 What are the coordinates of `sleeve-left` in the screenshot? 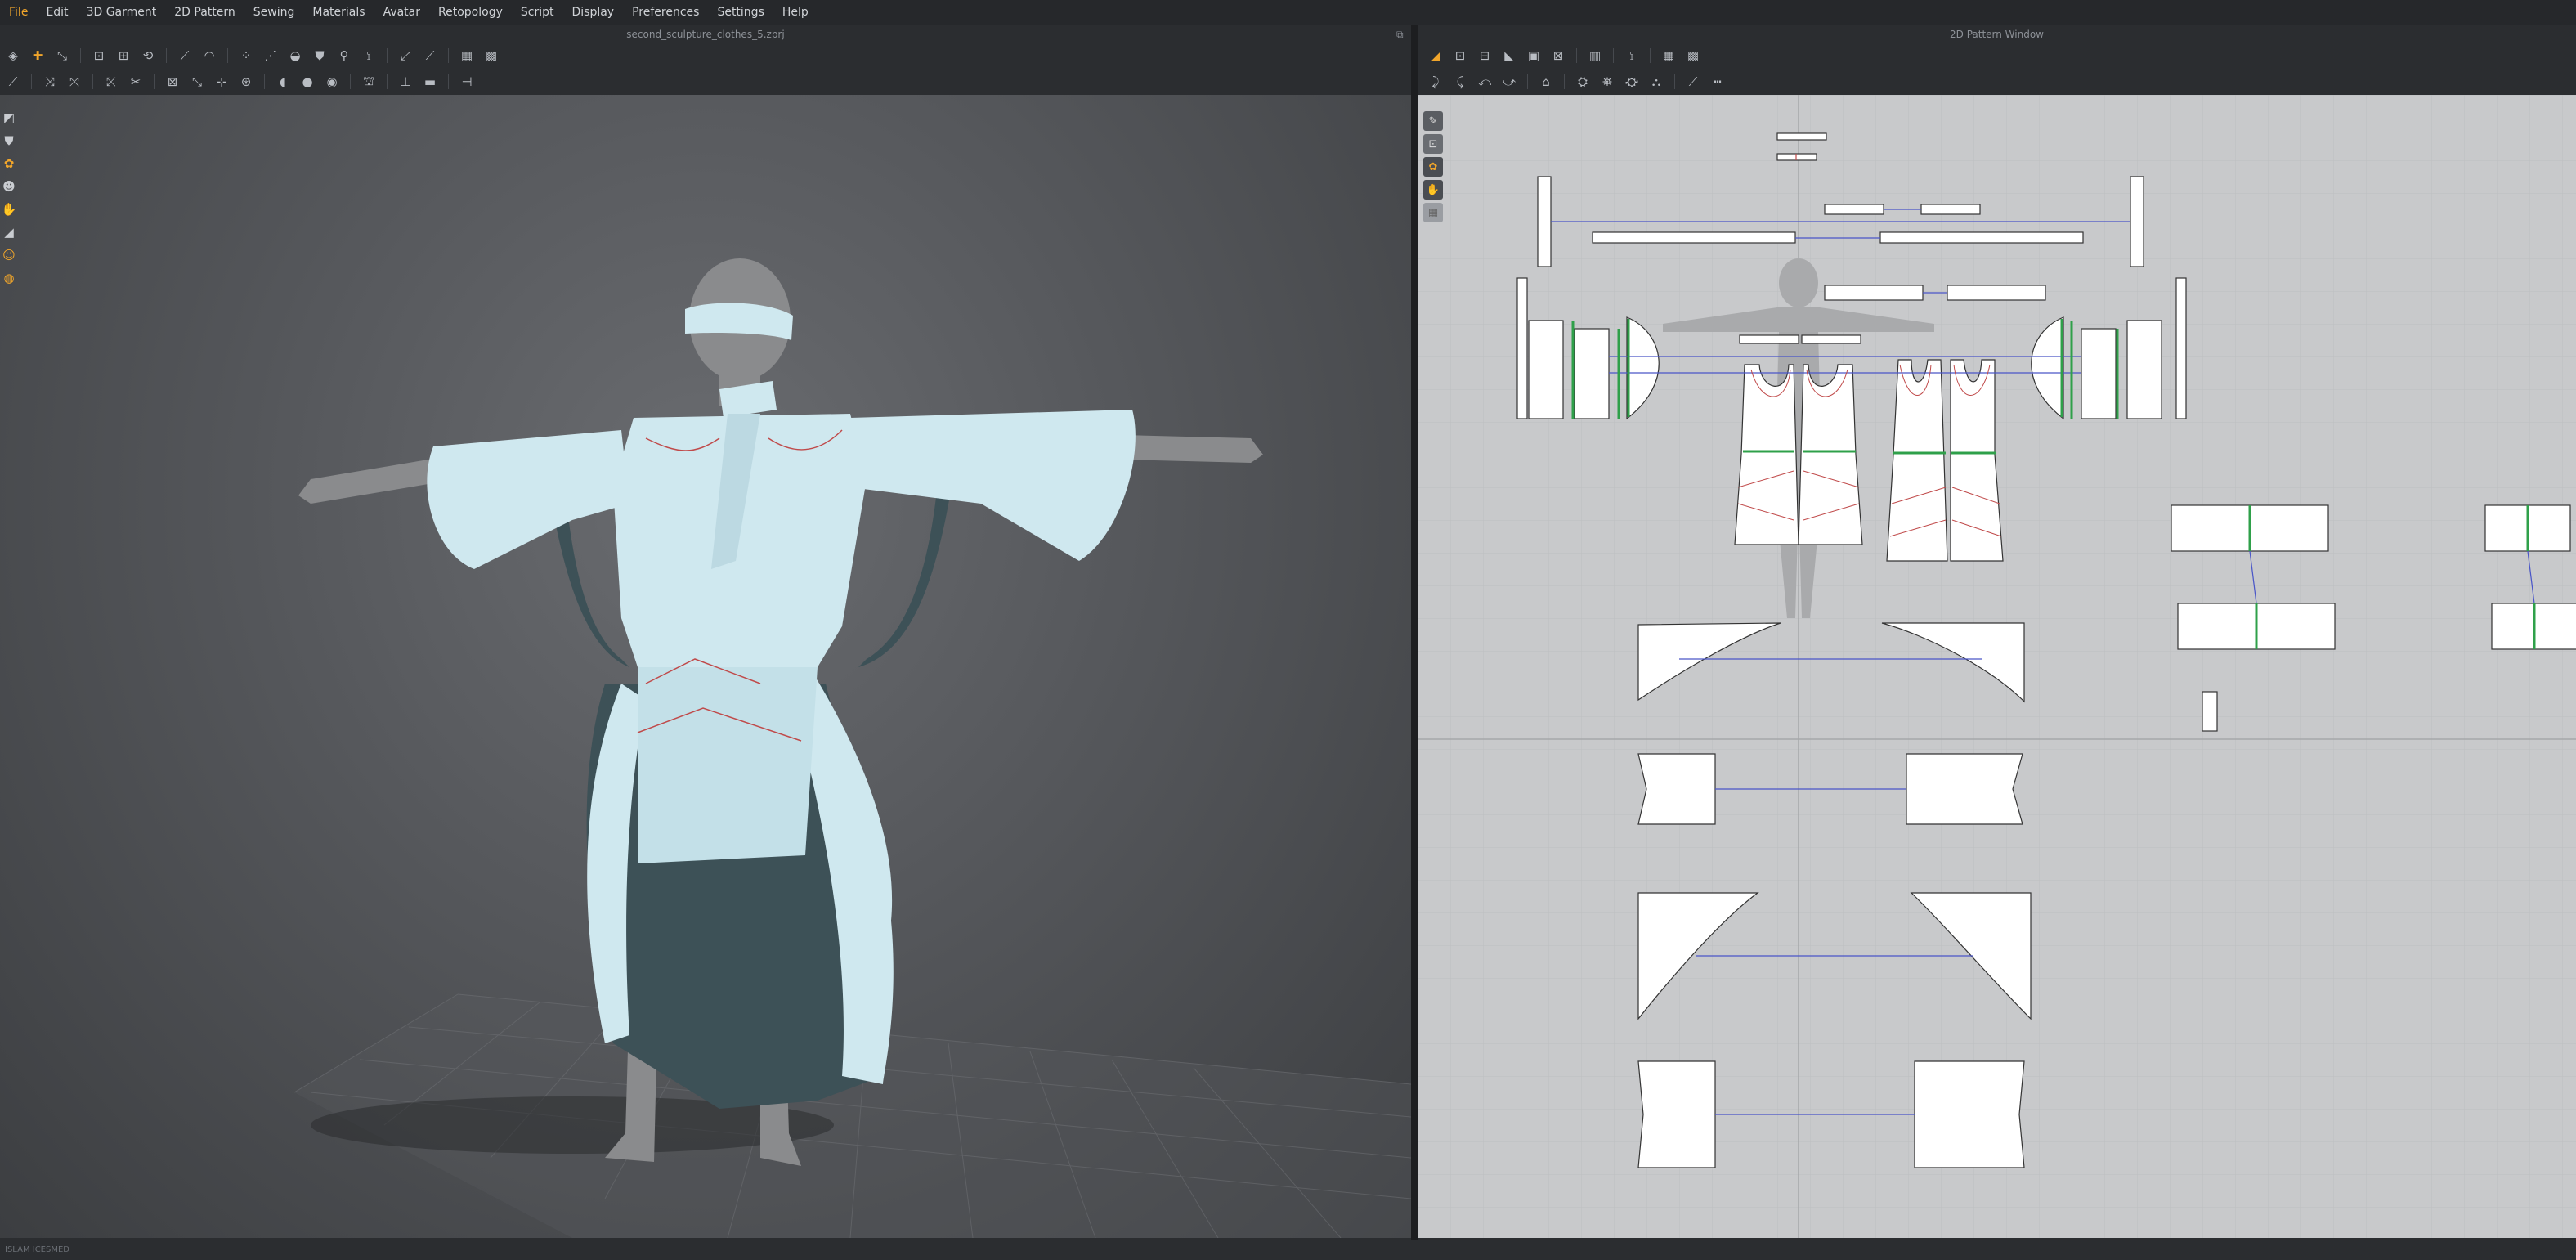 It's located at (528, 499).